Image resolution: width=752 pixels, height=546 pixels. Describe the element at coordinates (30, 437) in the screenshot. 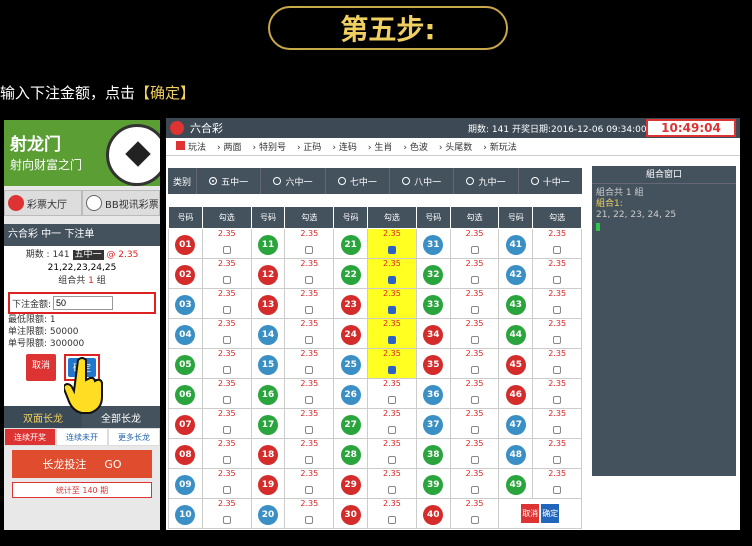

I see `subtab-continuous-draw: 连续开奖` at that location.